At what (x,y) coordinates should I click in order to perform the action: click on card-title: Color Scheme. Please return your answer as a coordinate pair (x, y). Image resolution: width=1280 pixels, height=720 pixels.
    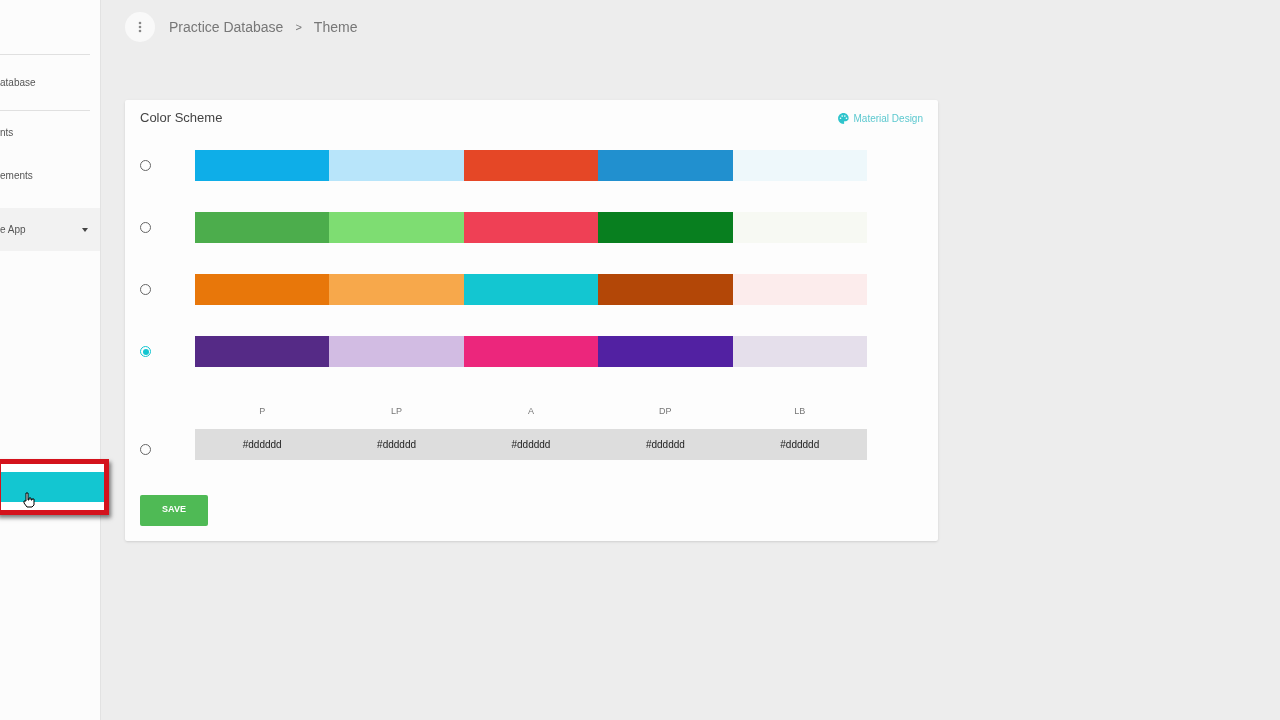
    Looking at the image, I should click on (181, 118).